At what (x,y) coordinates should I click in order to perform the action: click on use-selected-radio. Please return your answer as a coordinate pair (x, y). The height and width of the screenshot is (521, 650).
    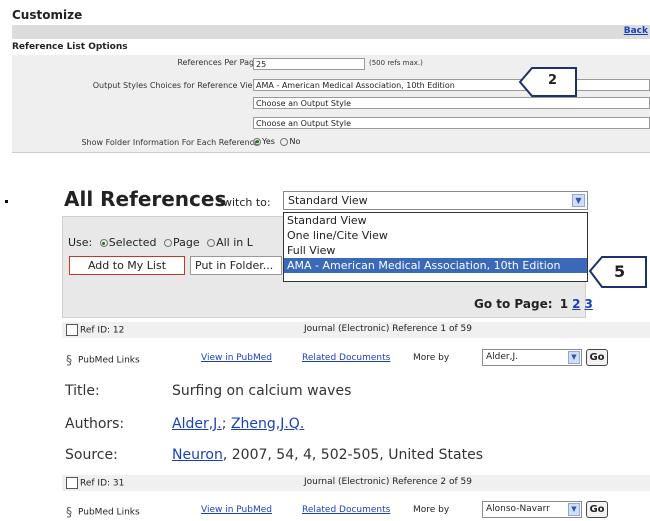
    Looking at the image, I should click on (103, 243).